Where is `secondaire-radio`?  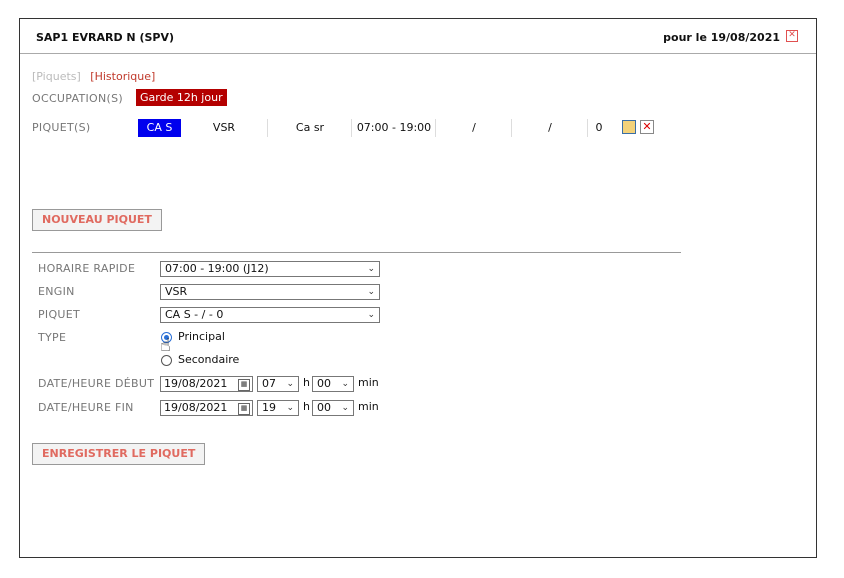
secondaire-radio is located at coordinates (166, 360).